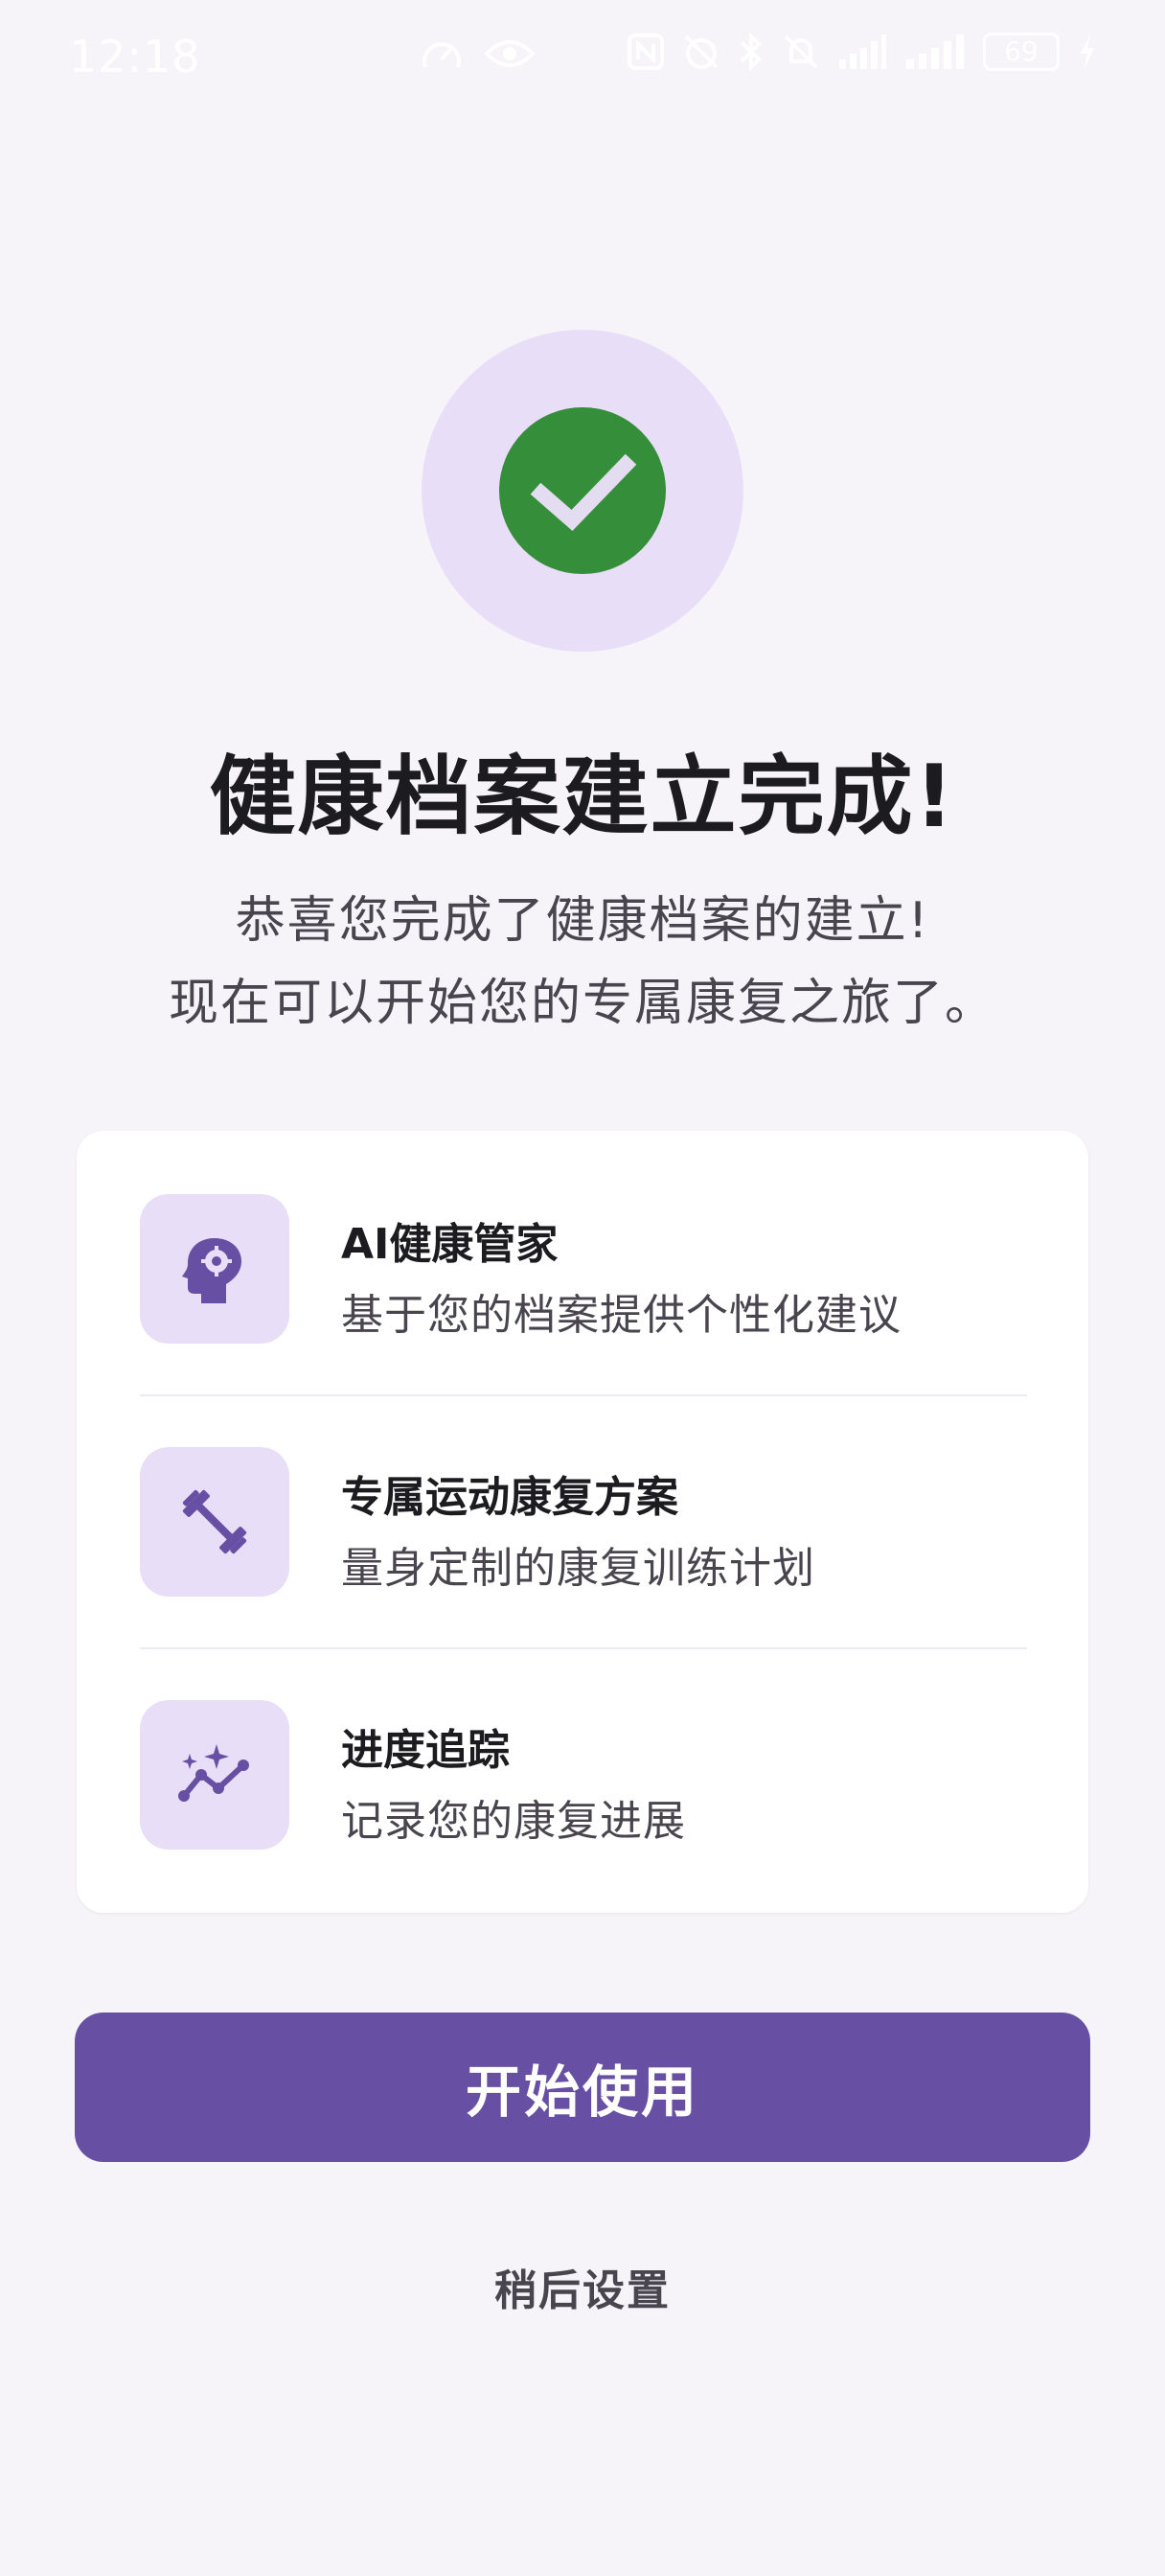 The image size is (1165, 2576). I want to click on success-check-circle, so click(582, 490).